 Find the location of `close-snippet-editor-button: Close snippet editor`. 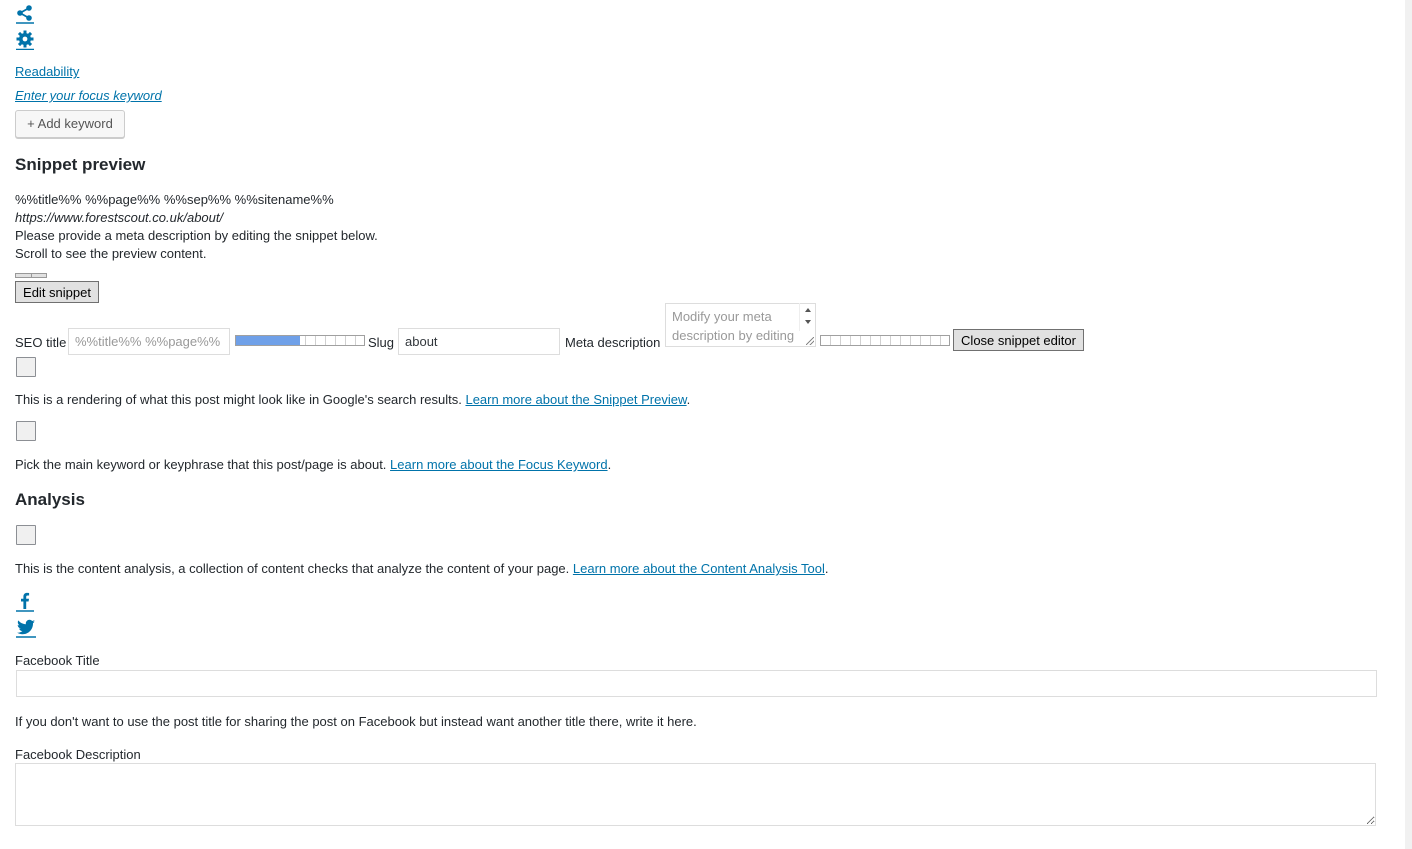

close-snippet-editor-button: Close snippet editor is located at coordinates (1018, 340).